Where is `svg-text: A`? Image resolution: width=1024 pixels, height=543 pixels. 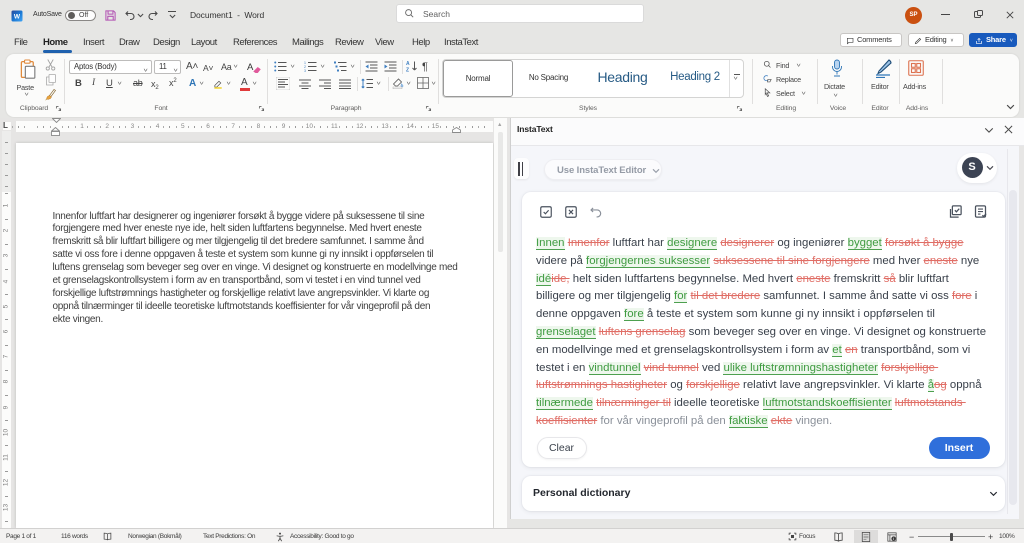 svg-text: A is located at coordinates (408, 64).